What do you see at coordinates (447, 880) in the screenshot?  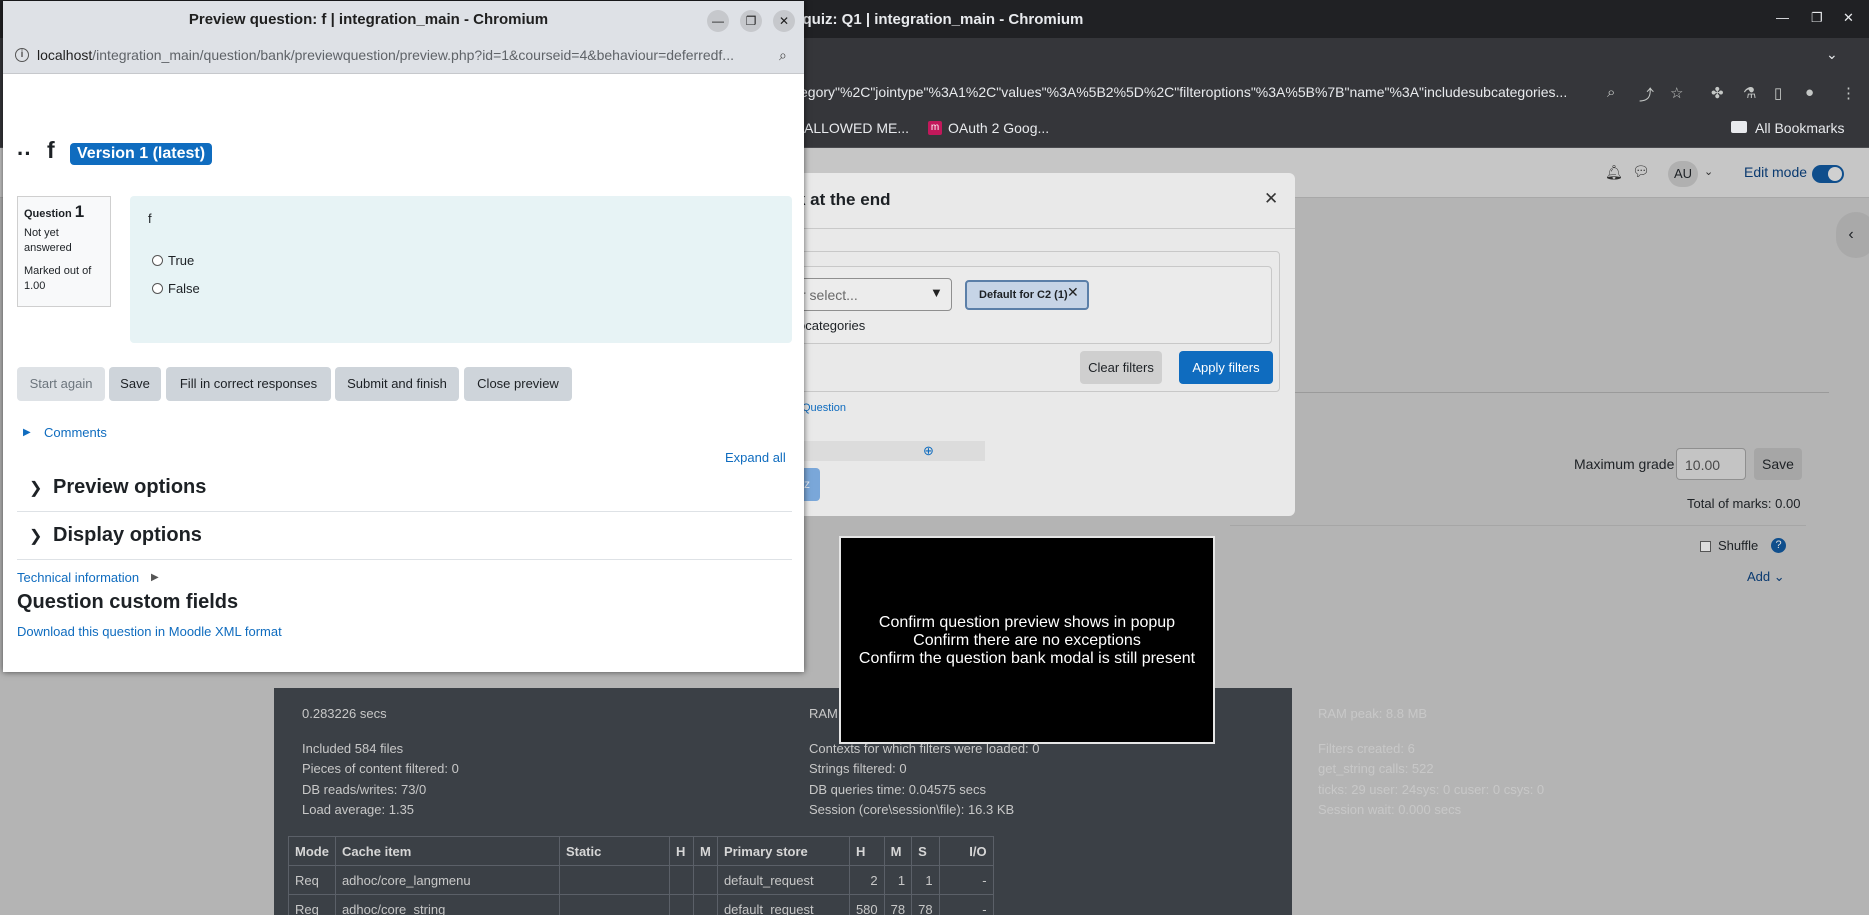 I see `table-cell: adhoc/core_langmenu` at bounding box center [447, 880].